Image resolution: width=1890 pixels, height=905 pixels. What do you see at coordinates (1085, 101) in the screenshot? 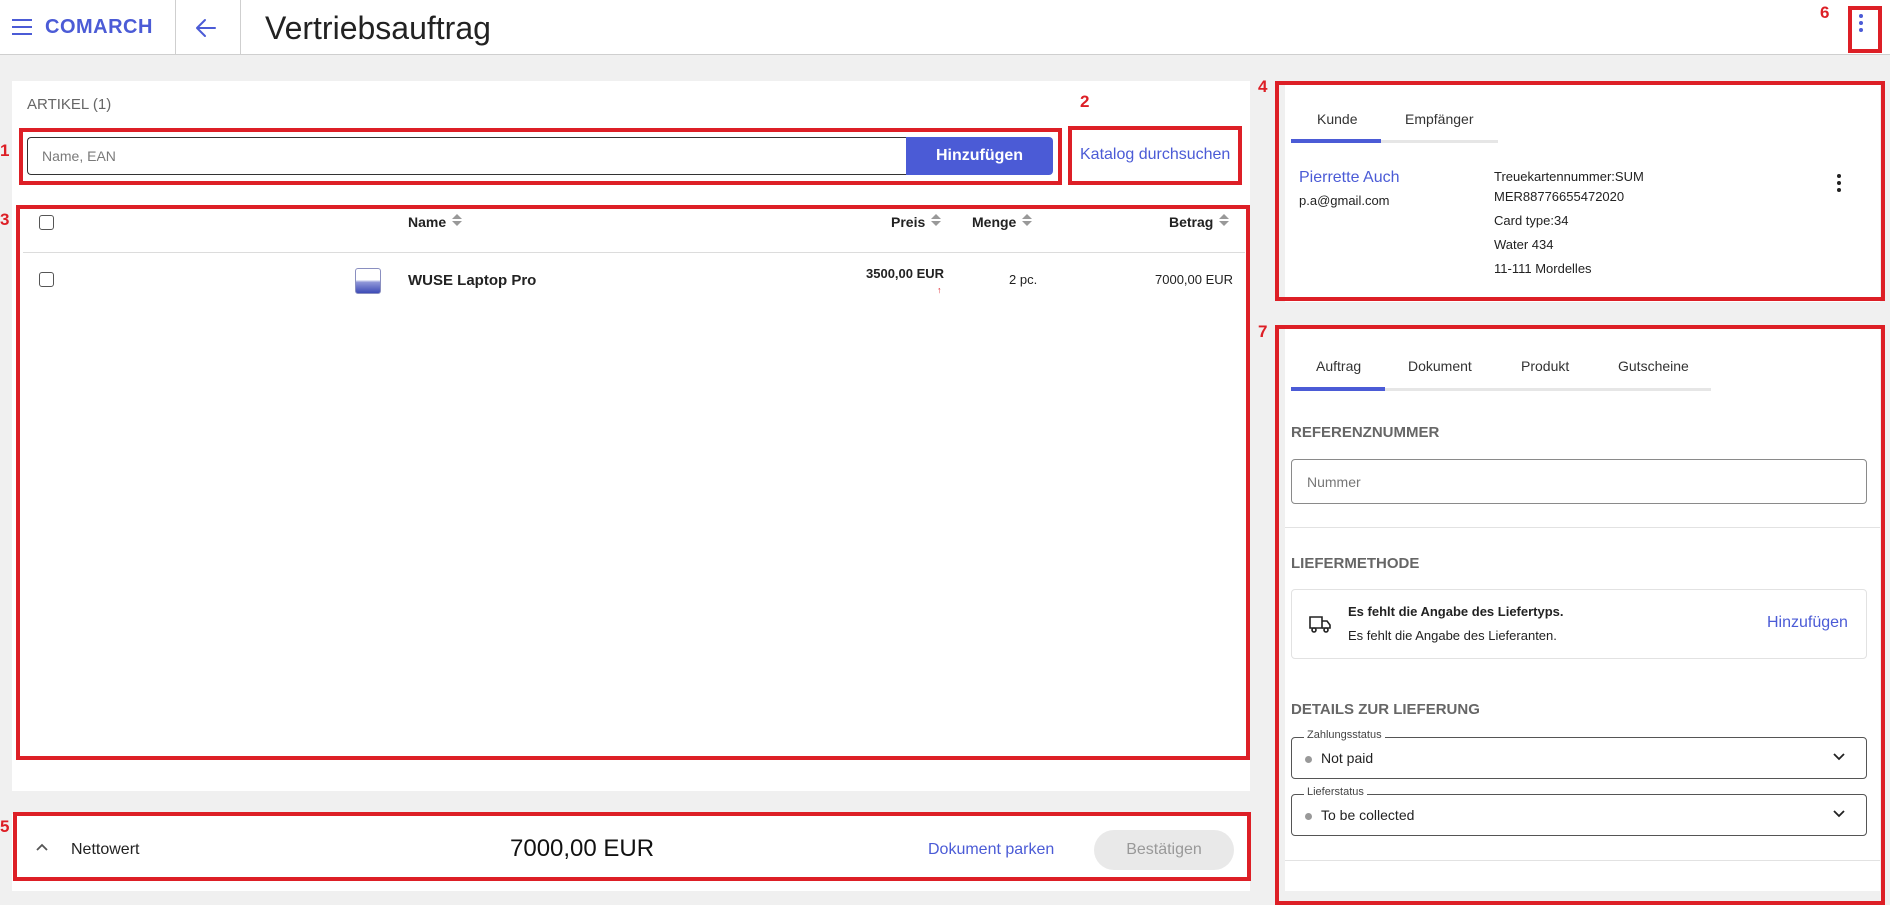
I see `annotation-number-2: 2` at bounding box center [1085, 101].